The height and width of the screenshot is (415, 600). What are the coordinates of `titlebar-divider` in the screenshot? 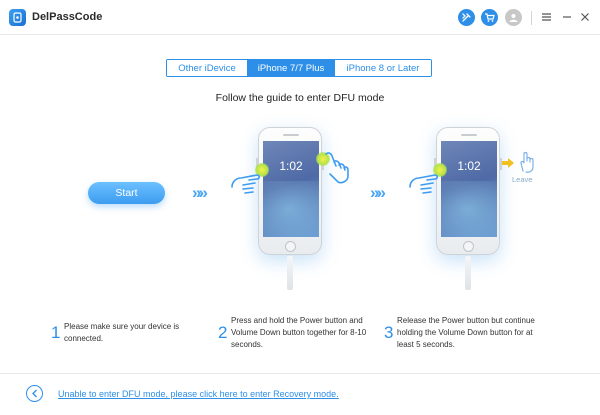 It's located at (300, 34).